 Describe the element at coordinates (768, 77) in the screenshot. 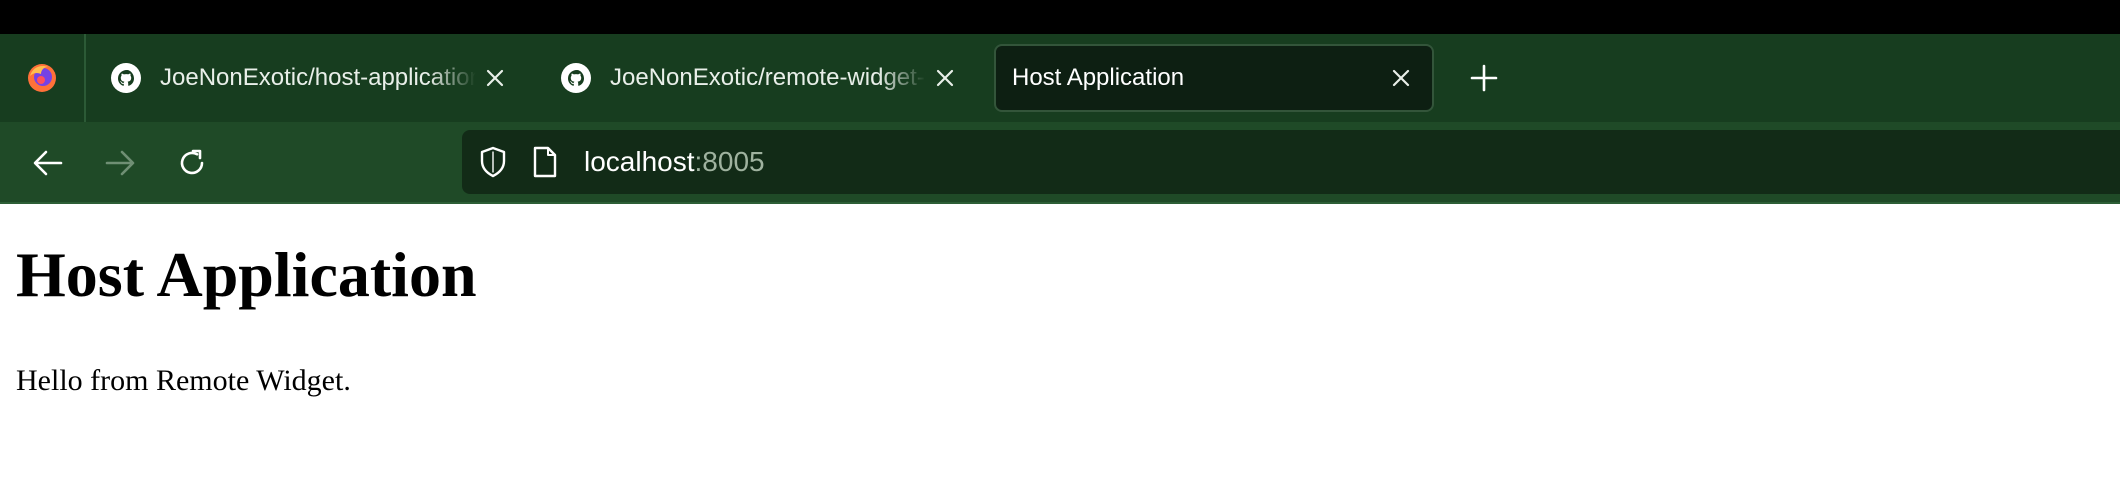

I see `tab-title: JoeNonExotic/remote-widget-fo` at that location.